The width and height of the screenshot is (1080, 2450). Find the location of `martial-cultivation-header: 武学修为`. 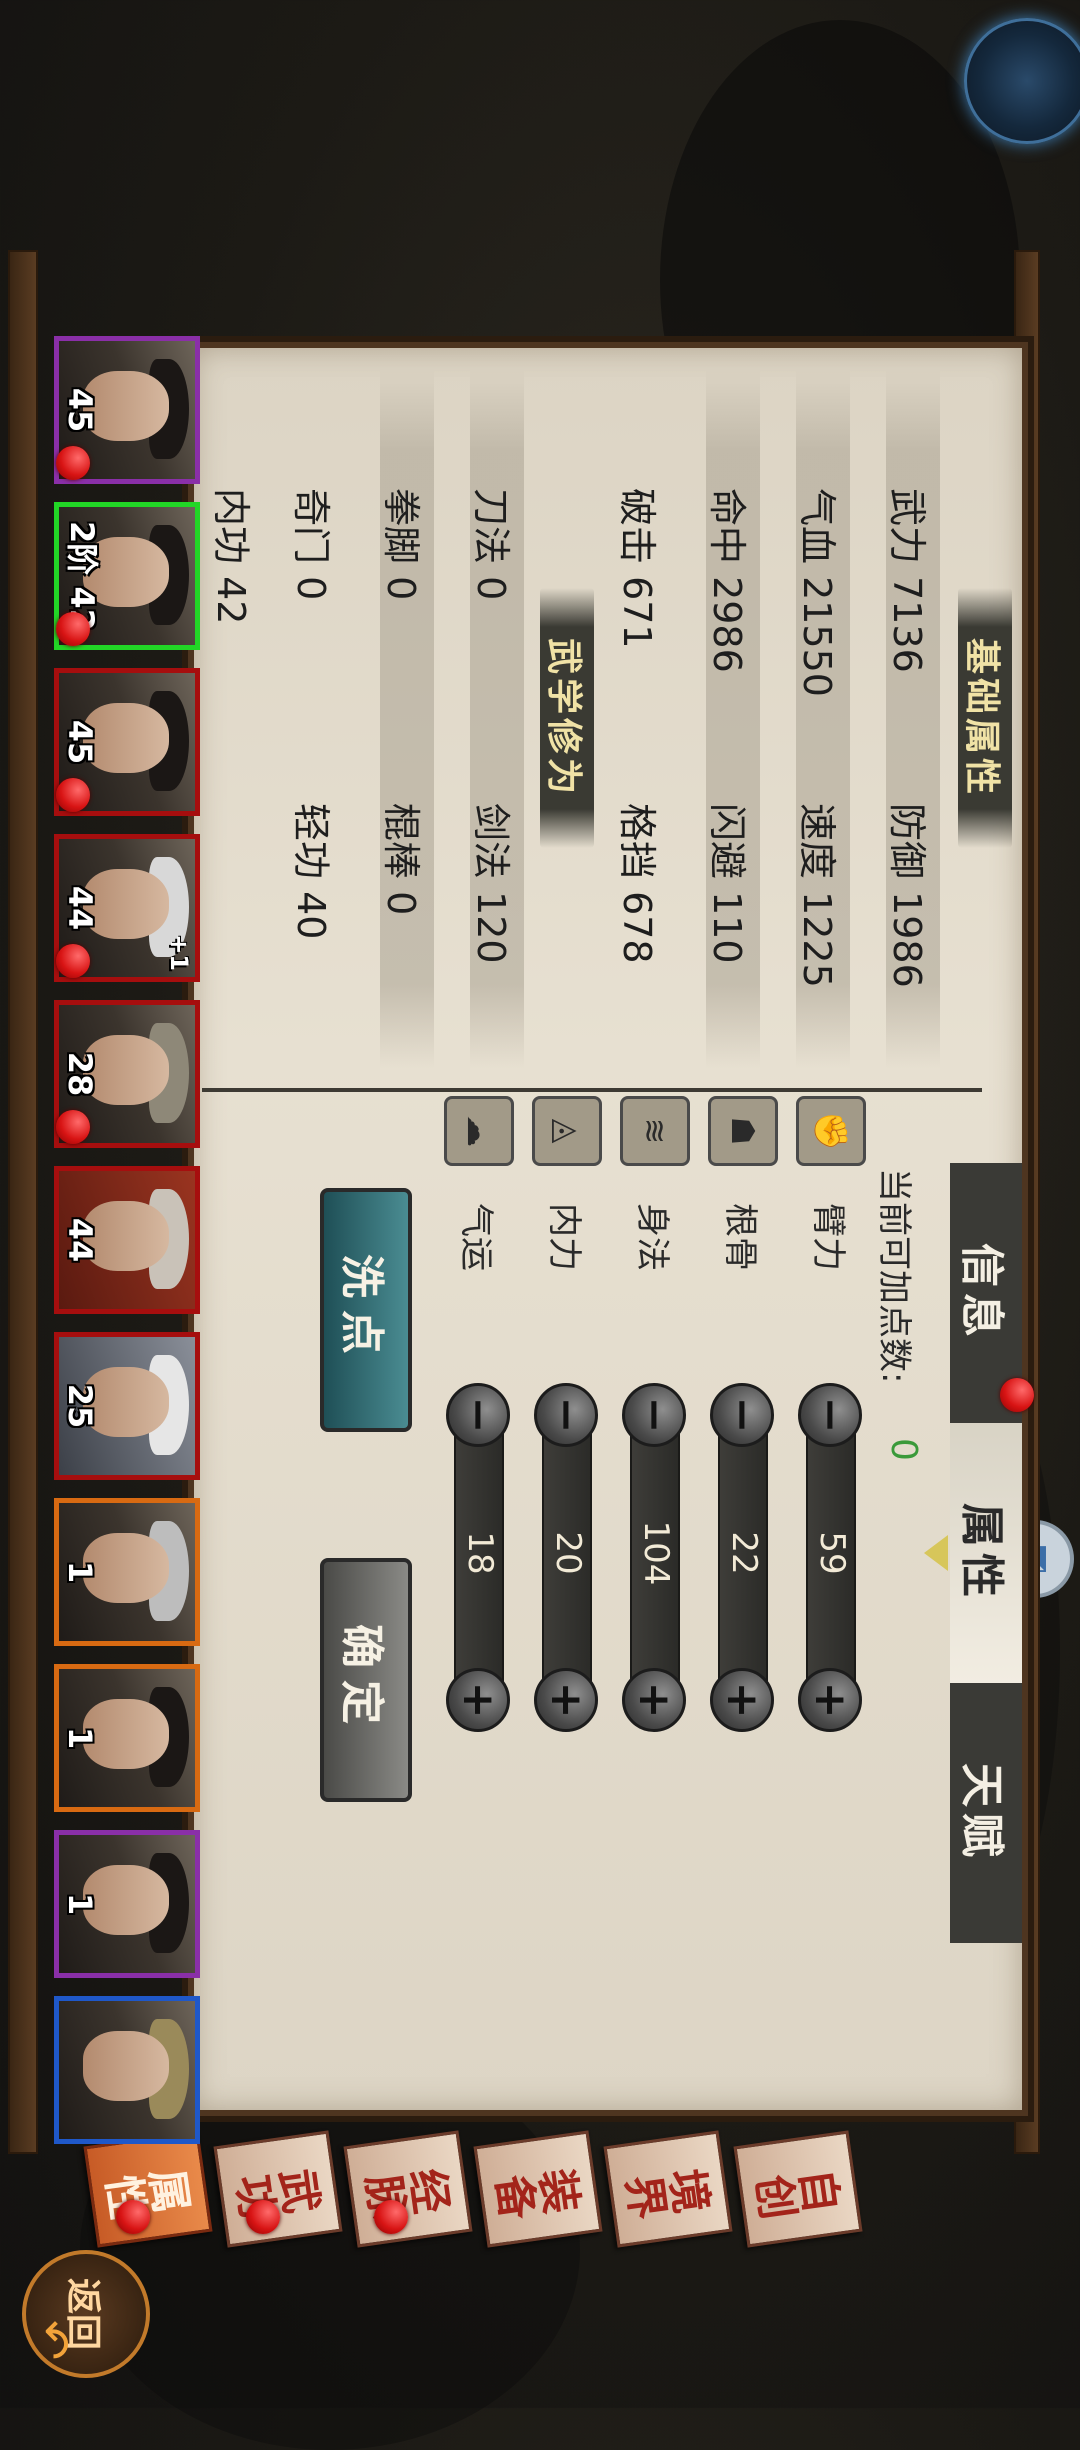

martial-cultivation-header: 武学修为 is located at coordinates (567, 718).